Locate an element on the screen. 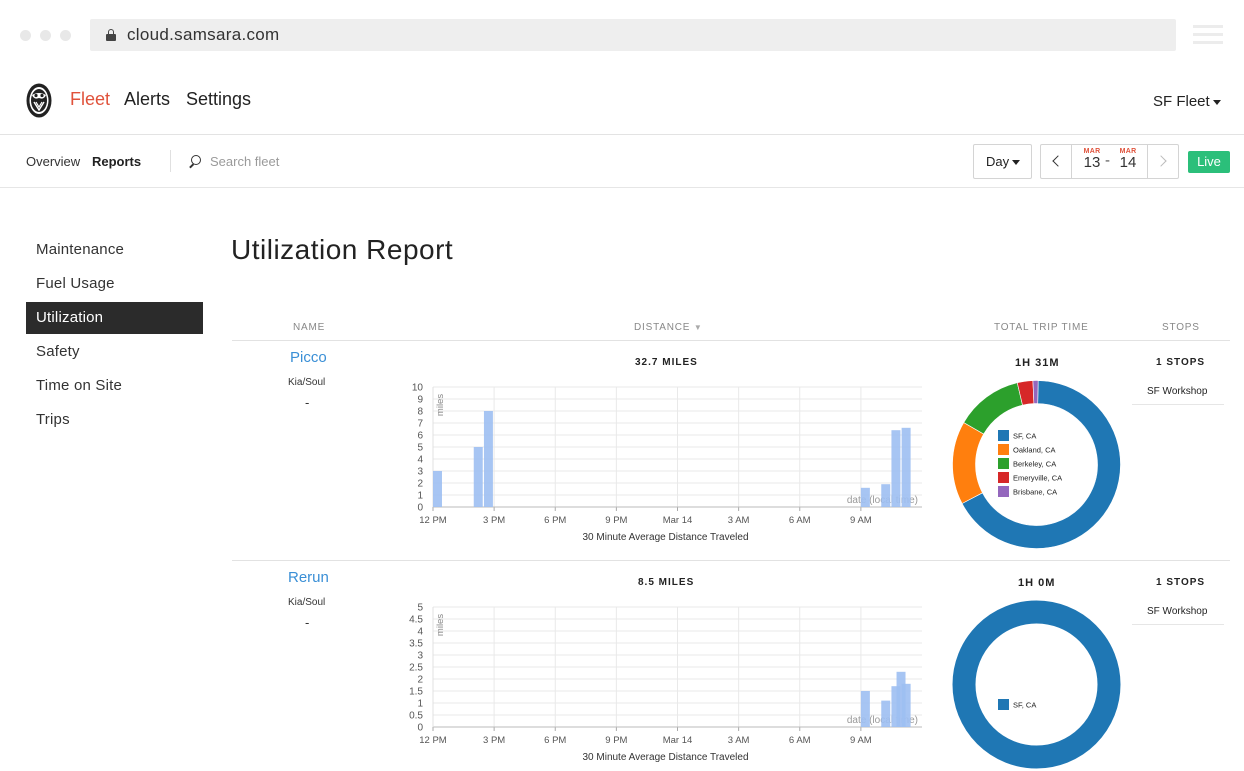  start-day: 13 is located at coordinates (1092, 162).